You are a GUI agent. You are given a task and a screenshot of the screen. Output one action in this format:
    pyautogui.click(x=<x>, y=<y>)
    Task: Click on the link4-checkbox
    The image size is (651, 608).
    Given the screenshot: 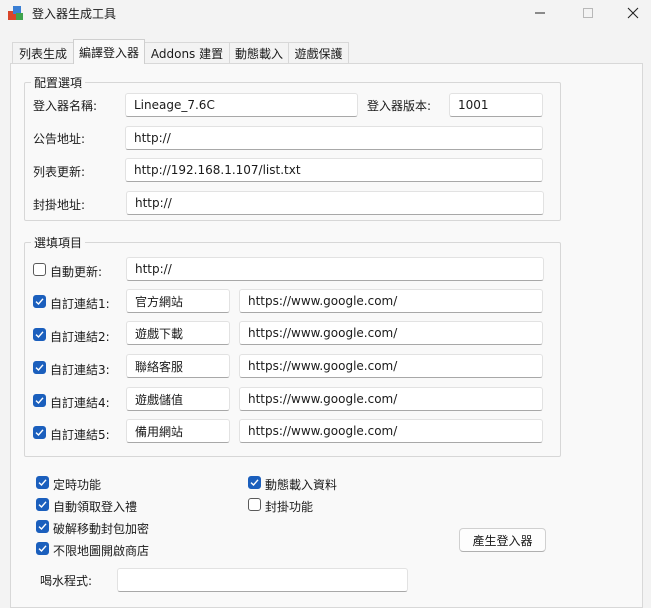 What is the action you would take?
    pyautogui.click(x=39, y=400)
    